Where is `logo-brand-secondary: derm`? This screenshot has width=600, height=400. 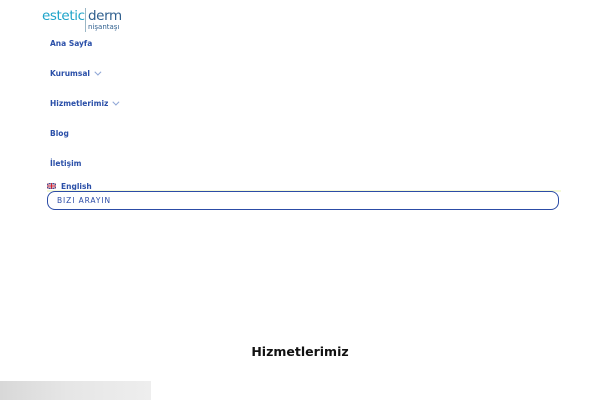
logo-brand-secondary: derm is located at coordinates (105, 16).